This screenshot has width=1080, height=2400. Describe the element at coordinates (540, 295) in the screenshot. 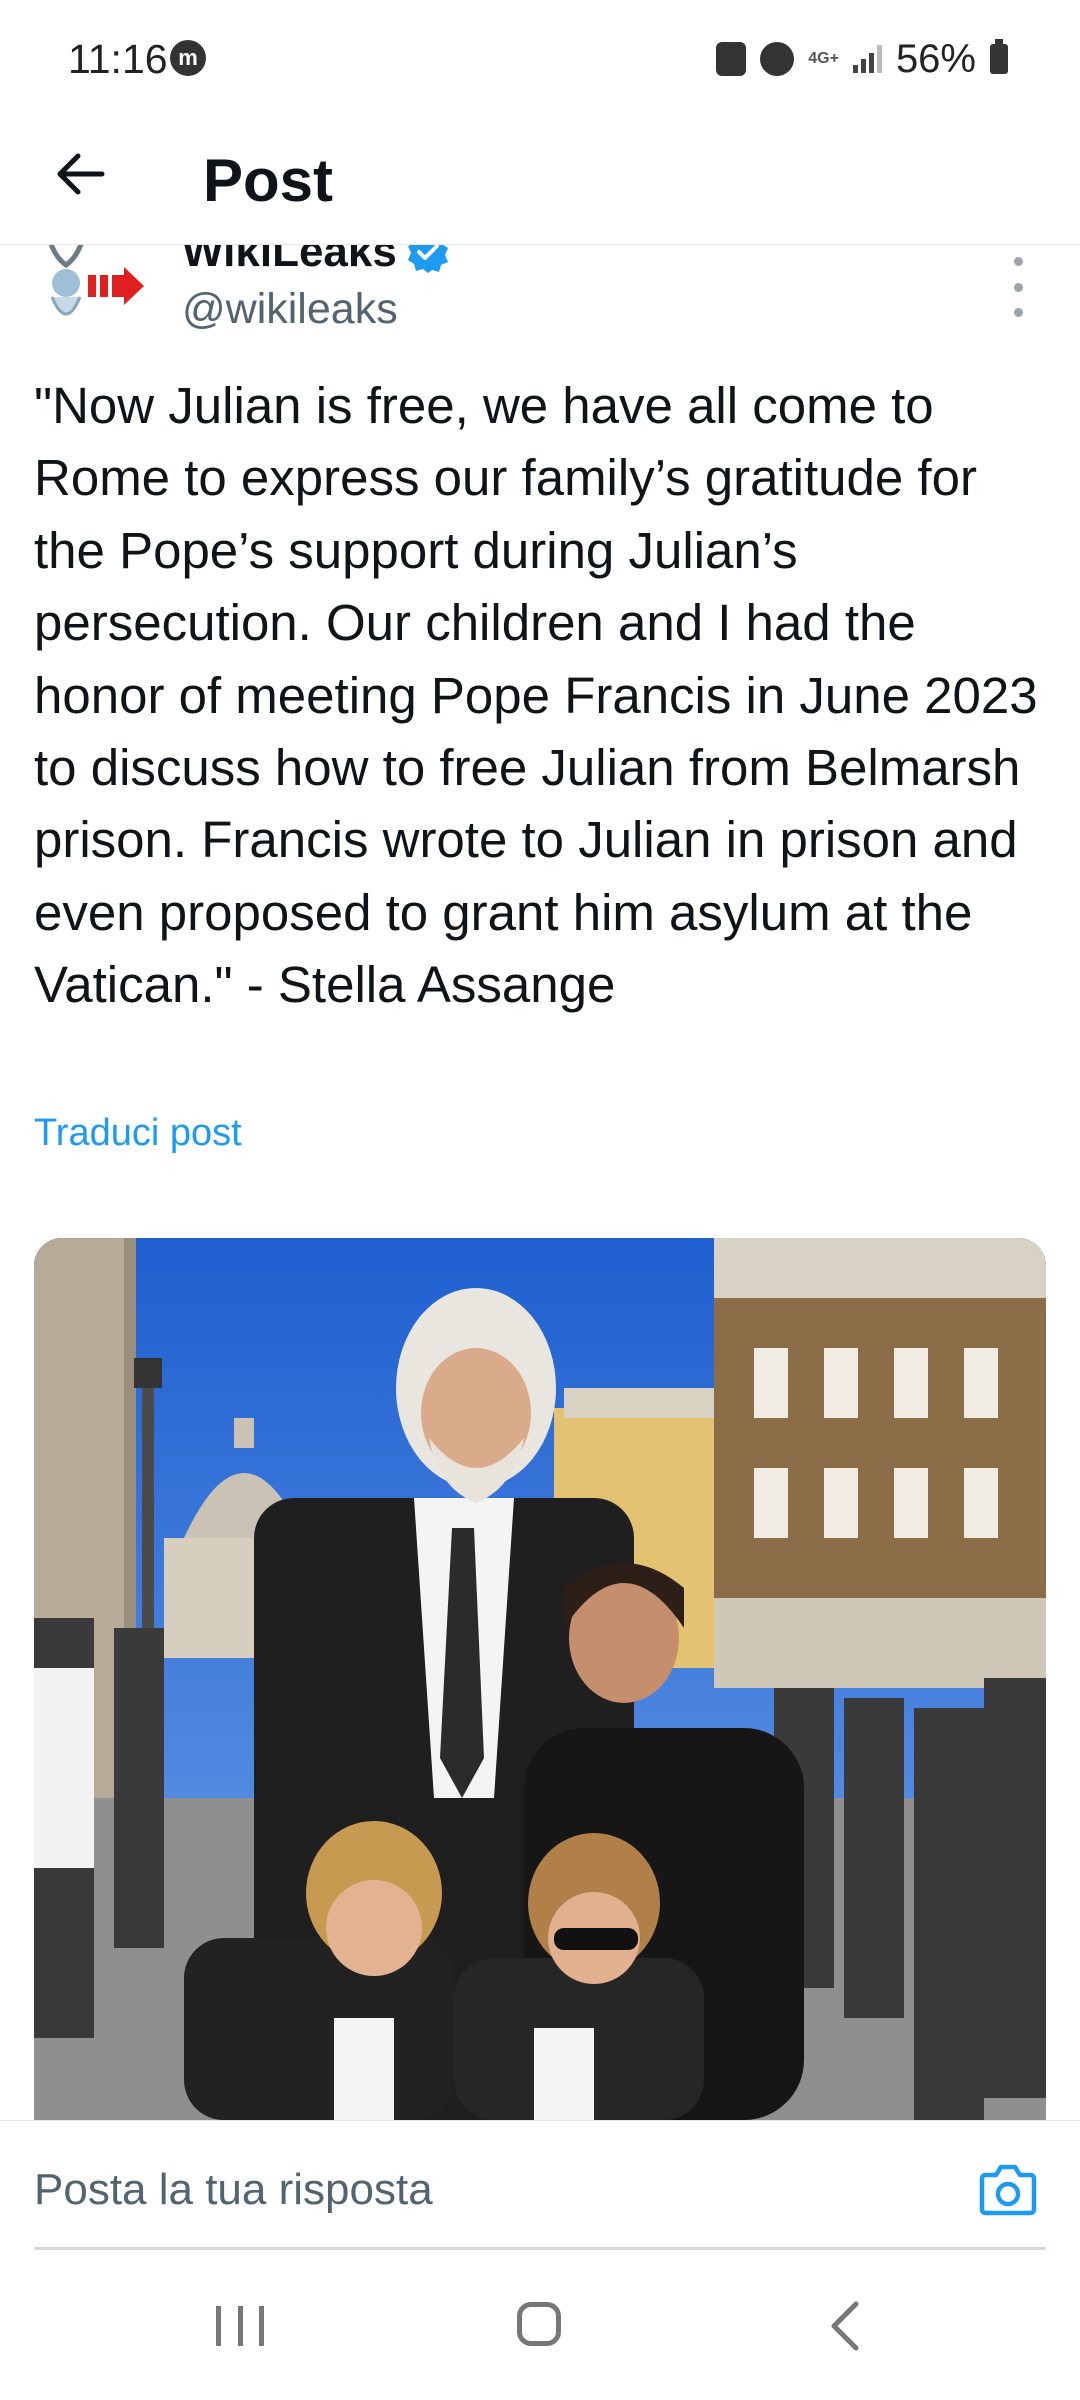

I see `post-author: WikiLeaks @wikileaks` at that location.